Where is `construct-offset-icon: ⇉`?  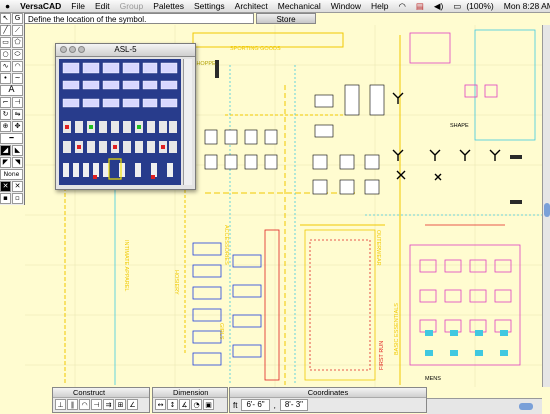 construct-offset-icon: ⇉ is located at coordinates (108, 404).